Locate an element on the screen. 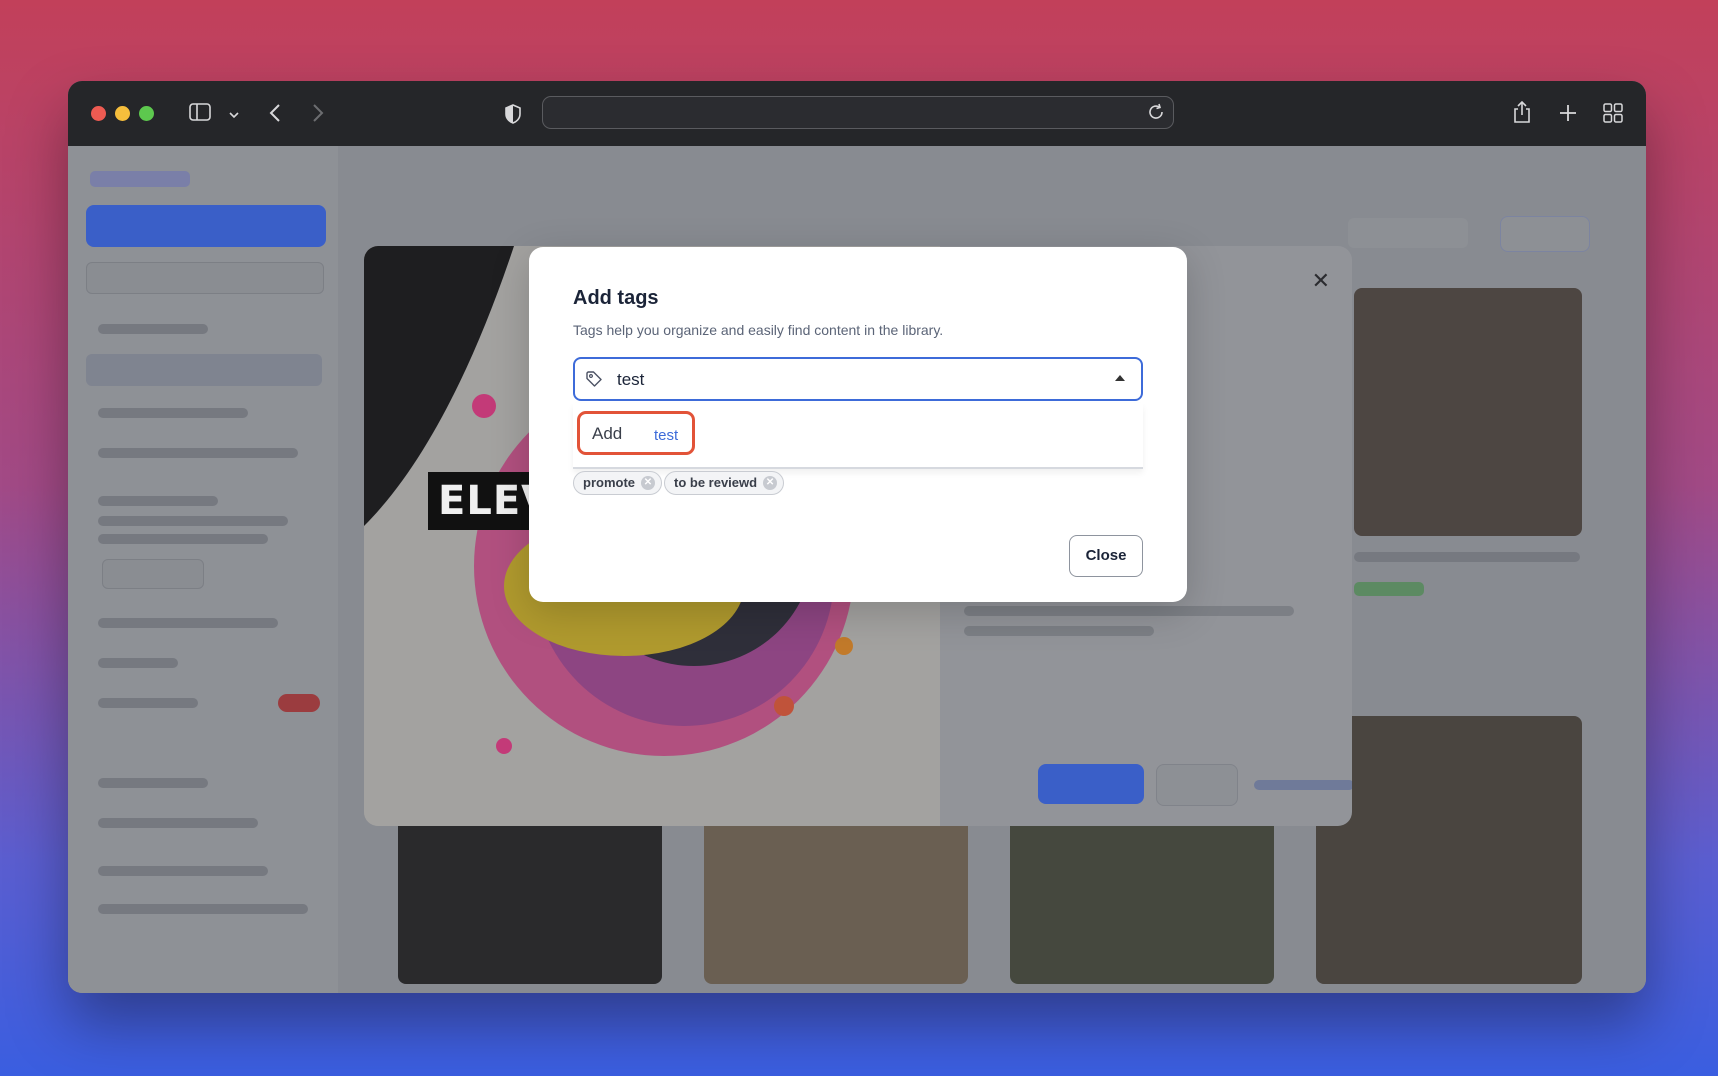 Image resolution: width=1718 pixels, height=1076 pixels. browser-toolbar is located at coordinates (857, 113).